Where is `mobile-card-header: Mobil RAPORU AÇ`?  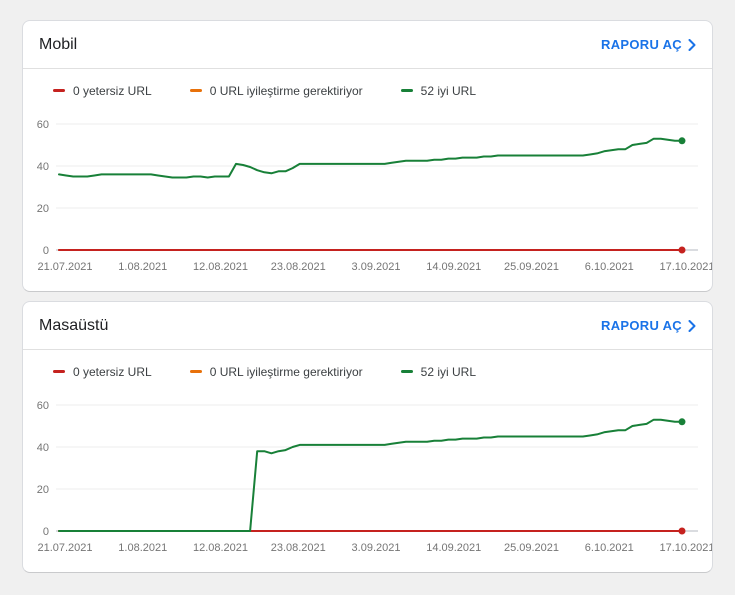
mobile-card-header: Mobil RAPORU AÇ is located at coordinates (367, 45).